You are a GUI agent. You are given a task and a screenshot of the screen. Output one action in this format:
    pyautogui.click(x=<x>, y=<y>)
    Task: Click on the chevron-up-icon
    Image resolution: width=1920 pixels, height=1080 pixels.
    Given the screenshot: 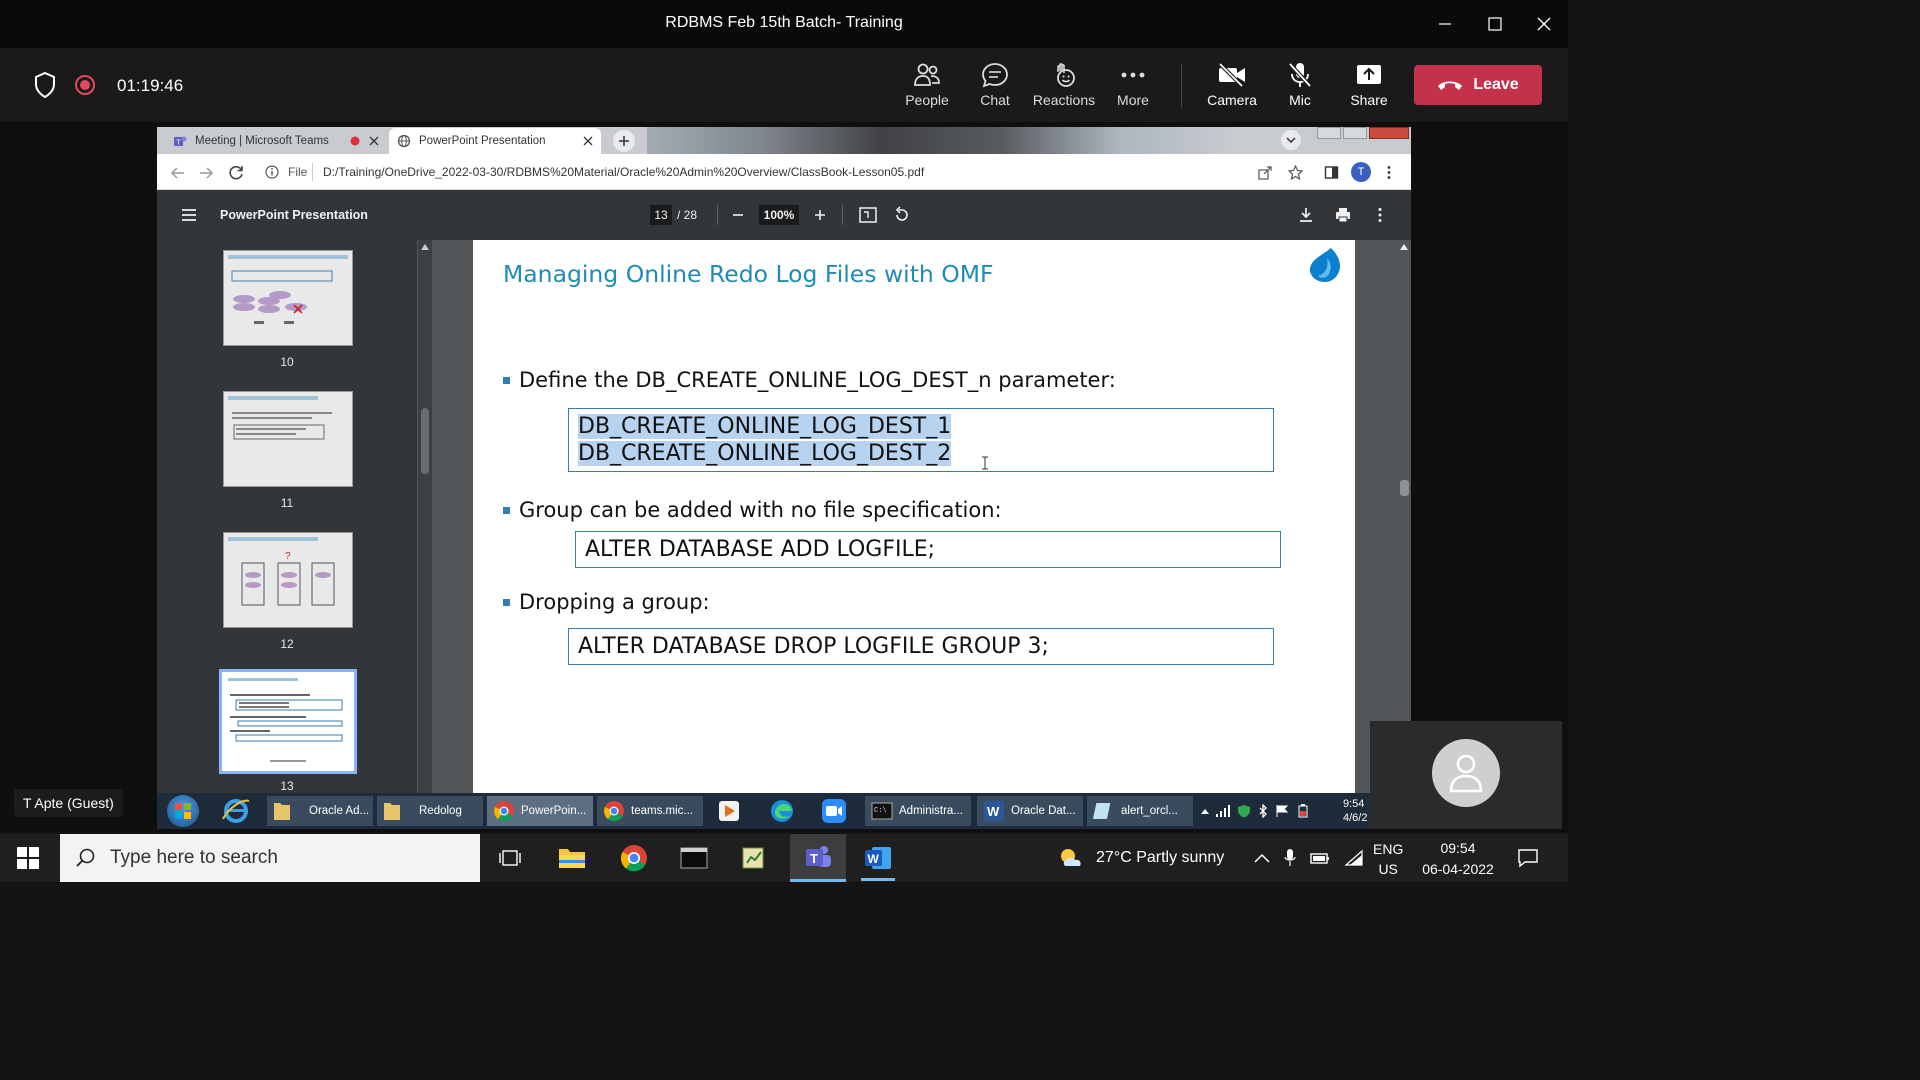 What is the action you would take?
    pyautogui.click(x=1262, y=858)
    